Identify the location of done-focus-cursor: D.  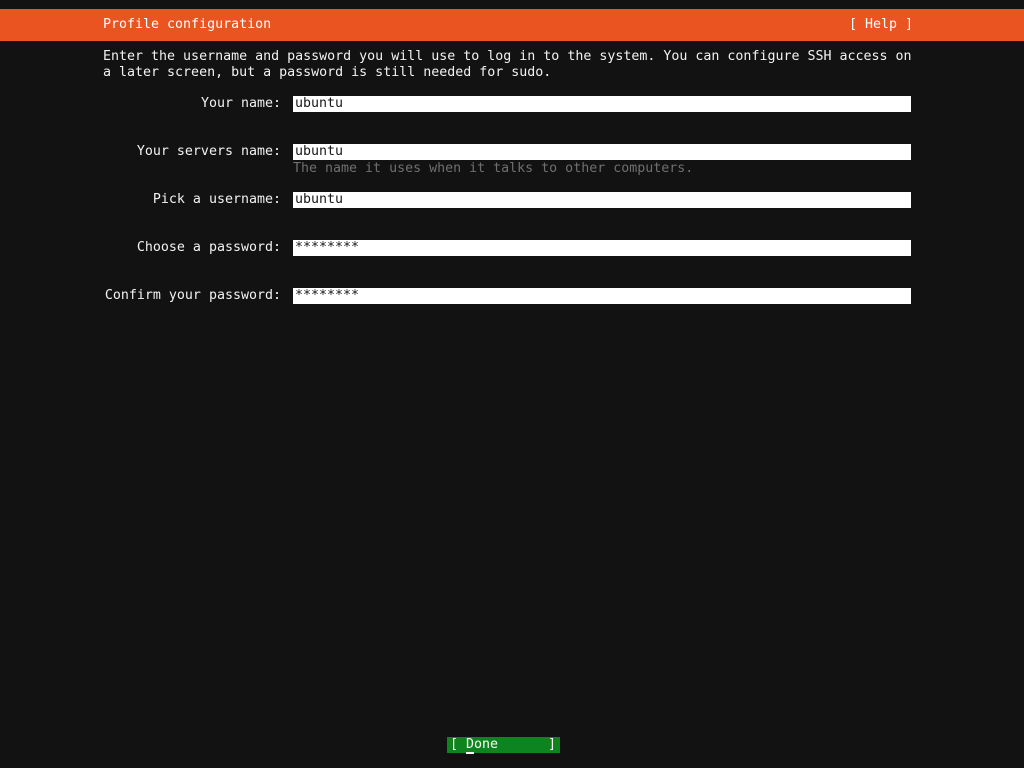
(470, 745).